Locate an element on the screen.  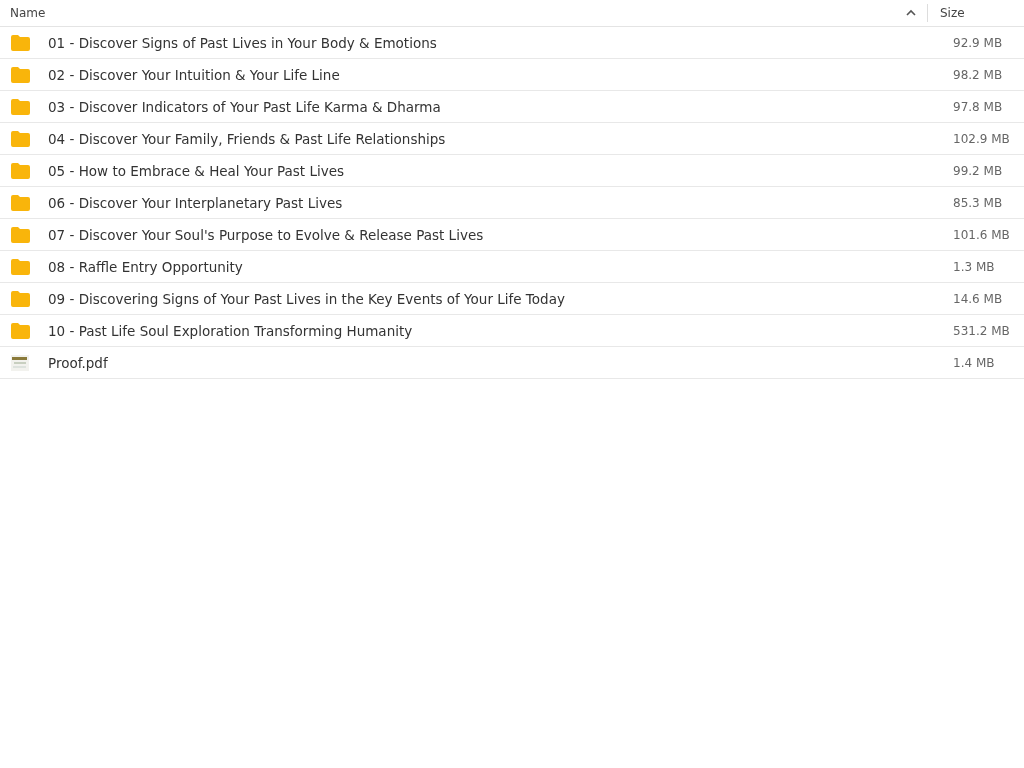
file-name: 02 - Discover Your Intuition & Your Life Line is located at coordinates (500, 74).